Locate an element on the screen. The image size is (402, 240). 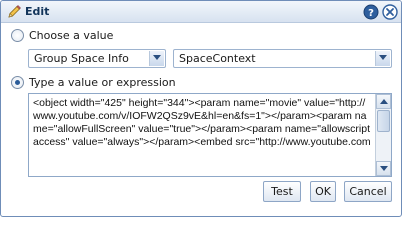
vertical-scrollbar is located at coordinates (383, 135).